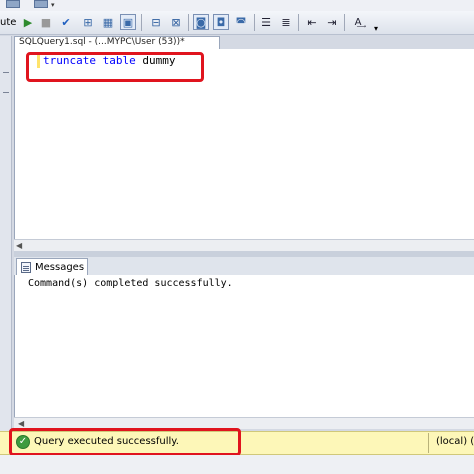 Image resolution: width=474 pixels, height=474 pixels. I want to click on stop-icon: ■, so click(46, 22).